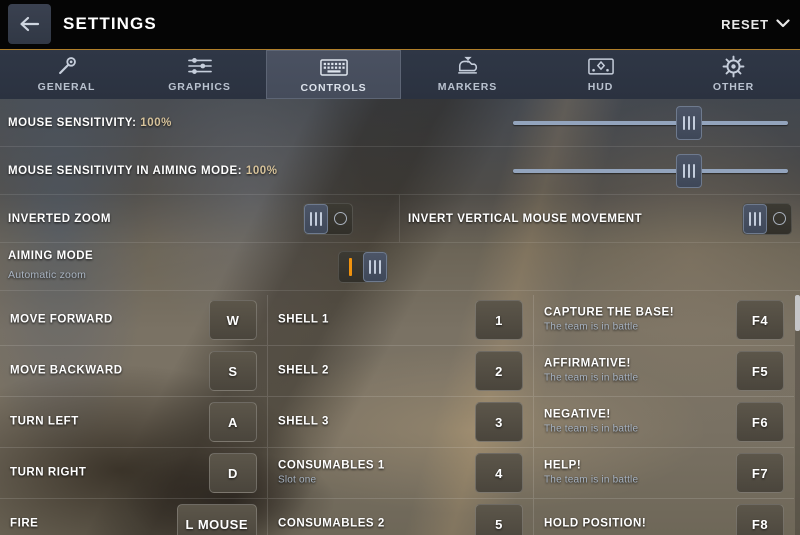  I want to click on keybinding-key-button: W, so click(233, 320).